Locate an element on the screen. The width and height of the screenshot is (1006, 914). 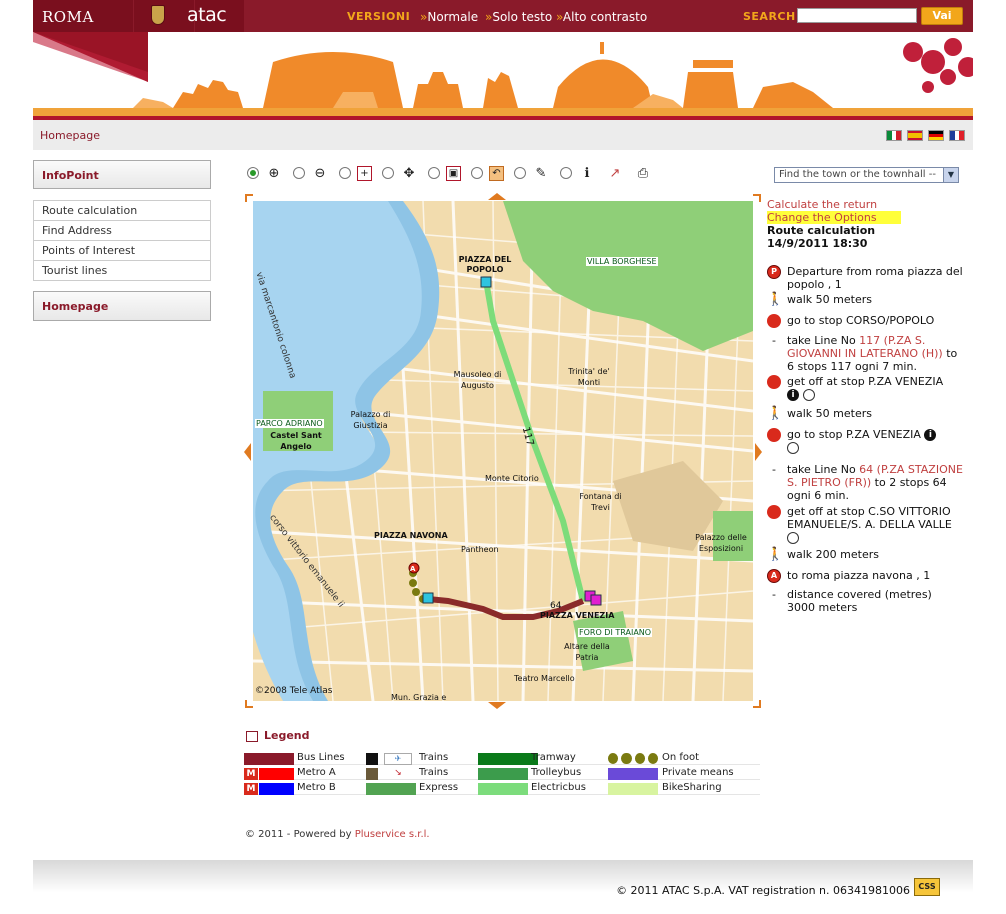
legend-swatch-express is located at coordinates (391, 789).